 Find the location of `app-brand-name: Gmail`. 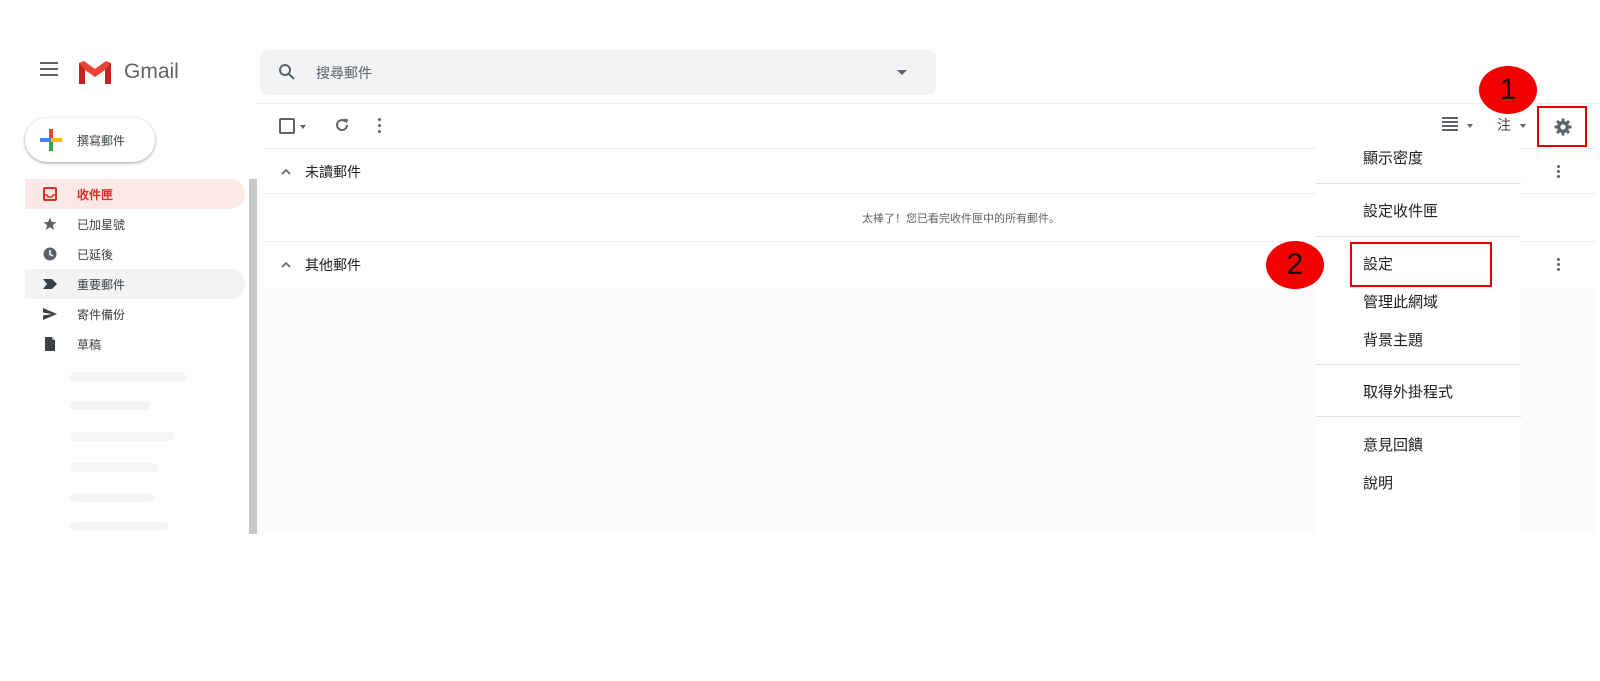

app-brand-name: Gmail is located at coordinates (151, 72).